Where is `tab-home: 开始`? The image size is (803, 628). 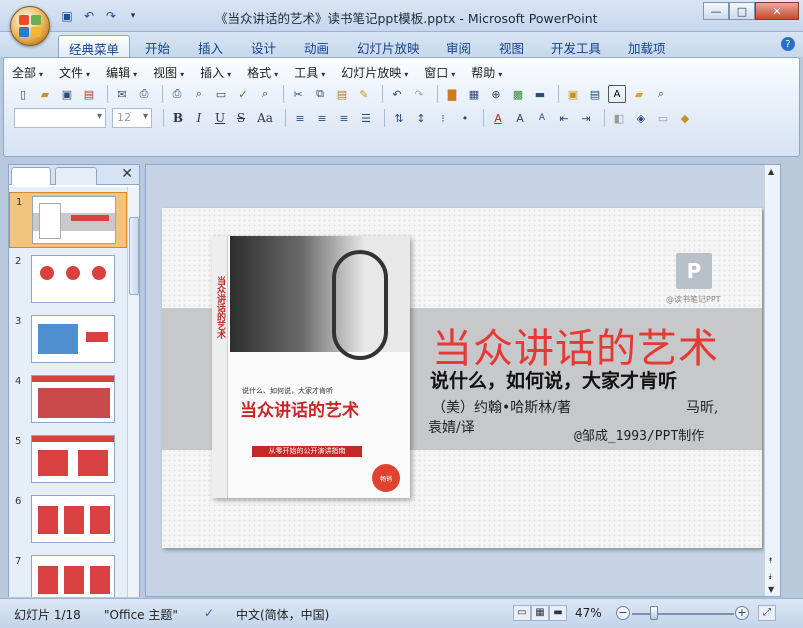
tab-home: 开始 is located at coordinates (157, 46).